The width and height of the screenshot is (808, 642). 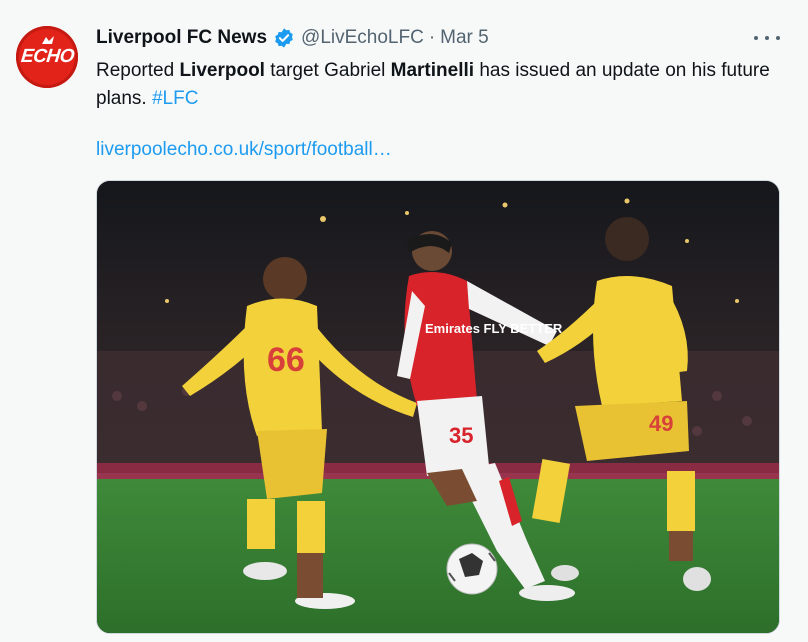 I want to click on avatar-logo-text: ECHO, so click(x=47, y=56).